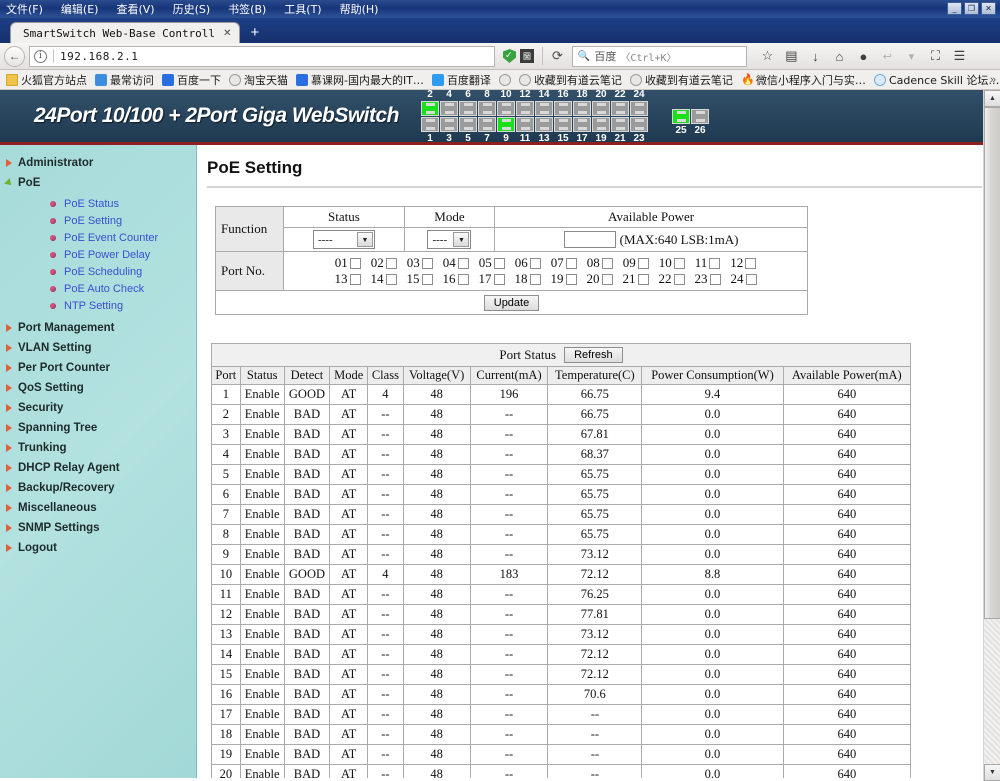  Describe the element at coordinates (98, 428) in the screenshot. I see `sidebar-item-spanning-tree: Spanning Tree` at that location.